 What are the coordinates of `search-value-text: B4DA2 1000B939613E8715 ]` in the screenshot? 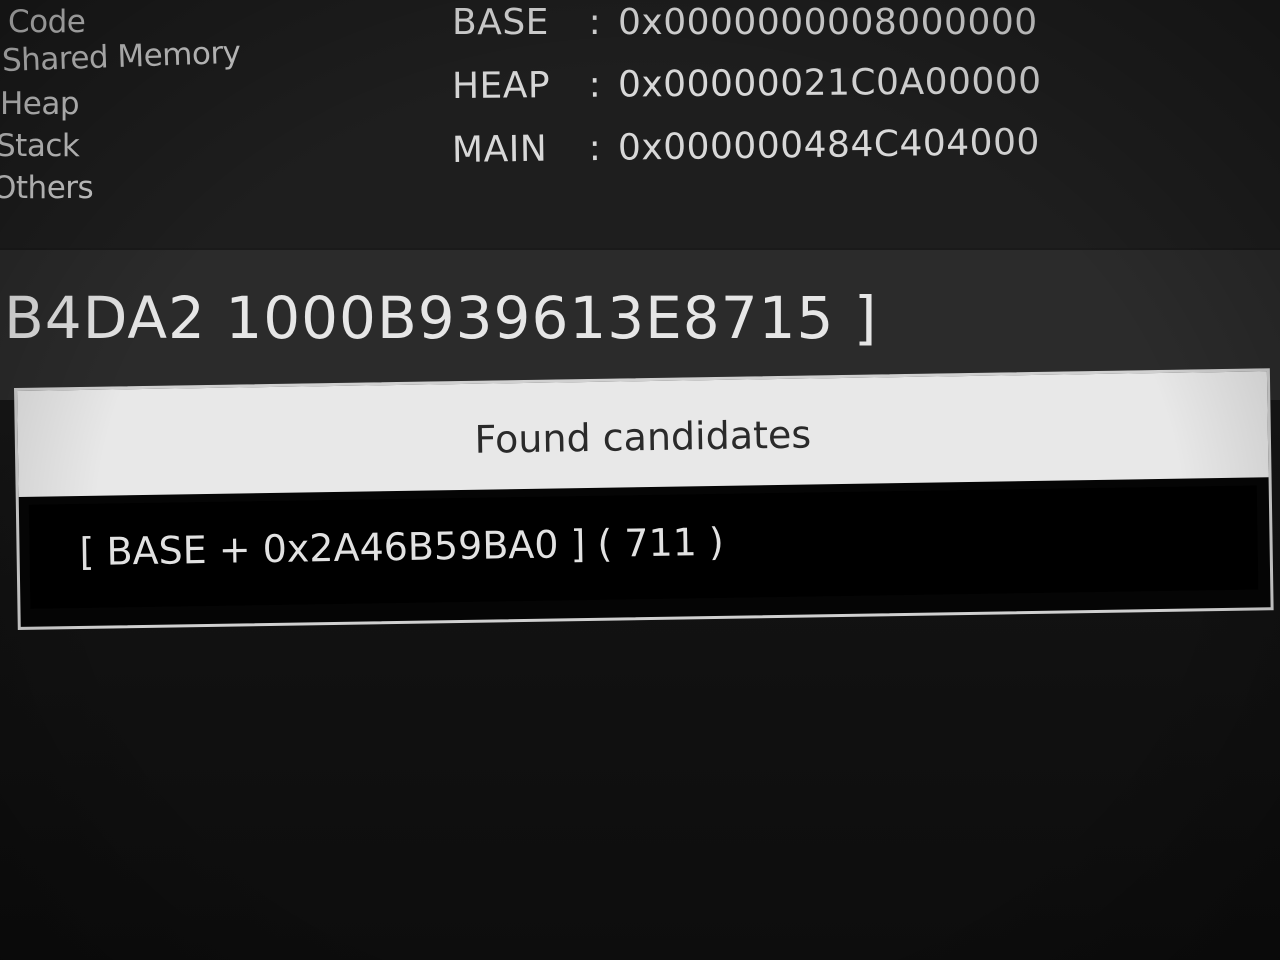 It's located at (441, 318).